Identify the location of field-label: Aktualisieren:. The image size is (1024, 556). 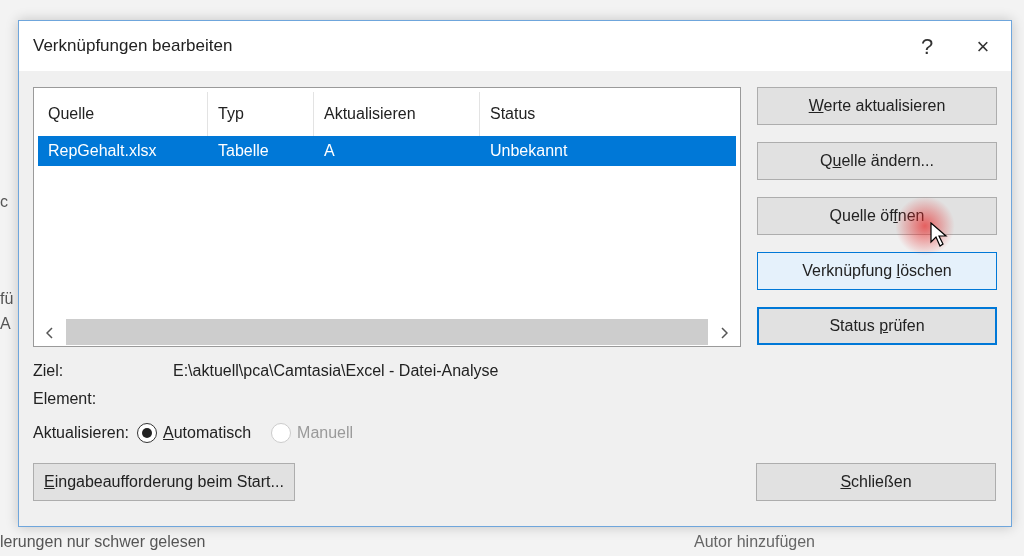
(81, 433).